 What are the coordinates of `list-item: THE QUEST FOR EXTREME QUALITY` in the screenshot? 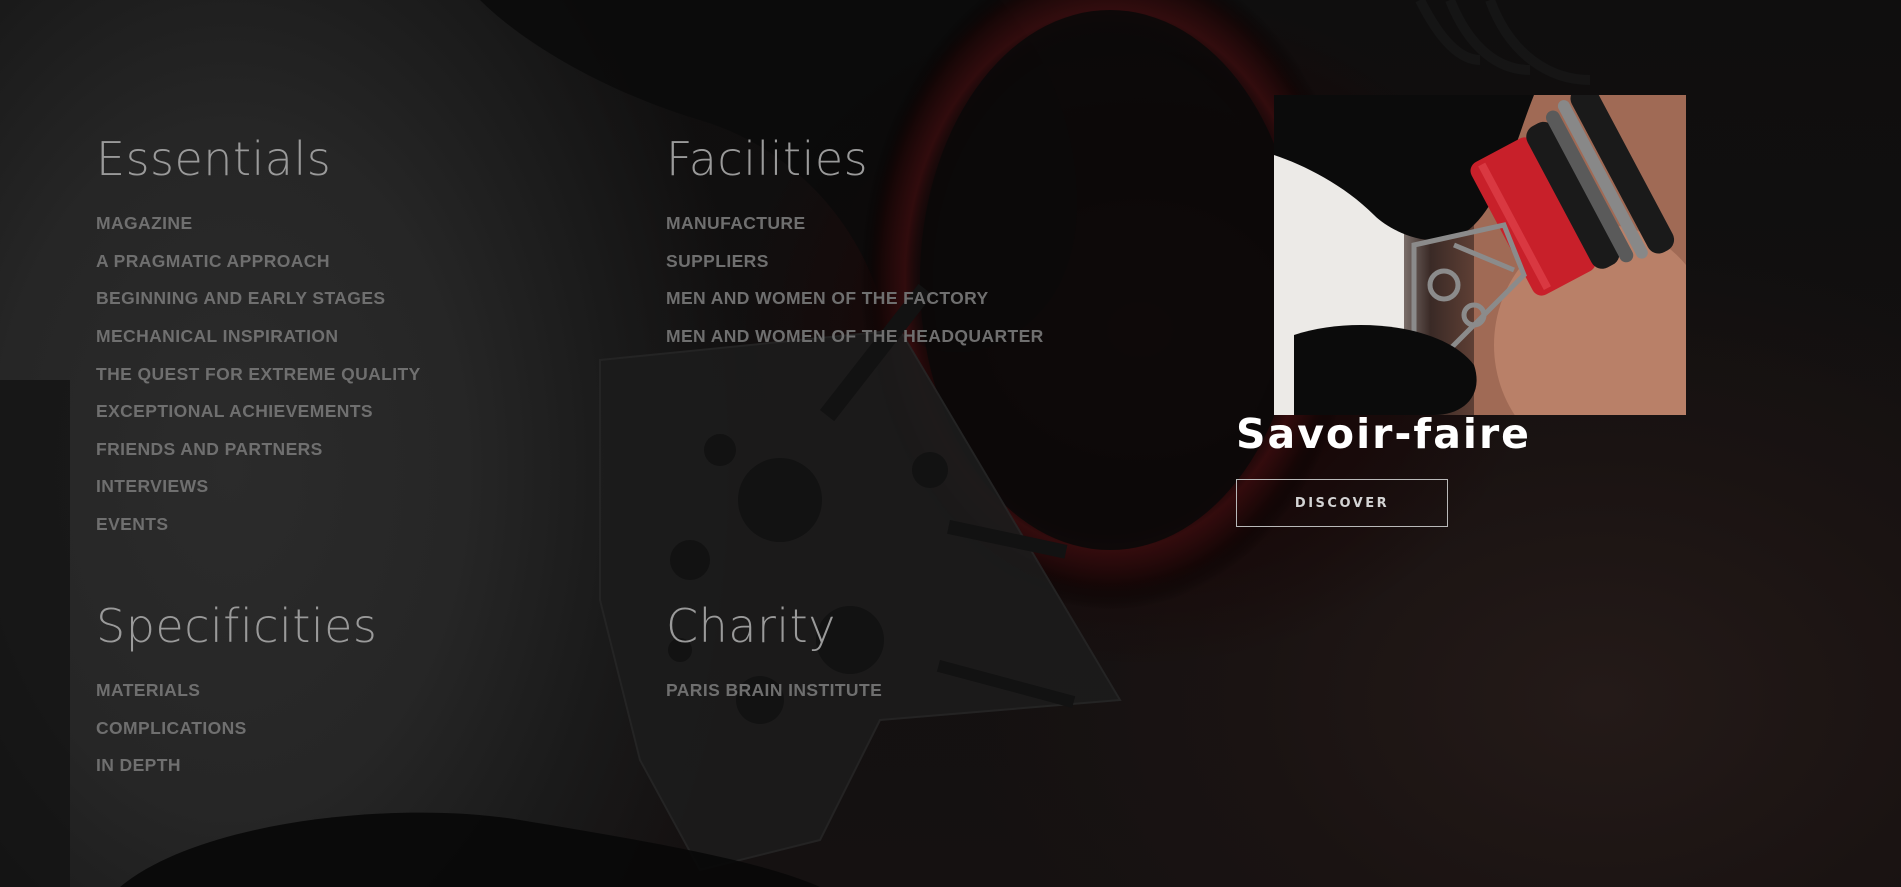 It's located at (258, 374).